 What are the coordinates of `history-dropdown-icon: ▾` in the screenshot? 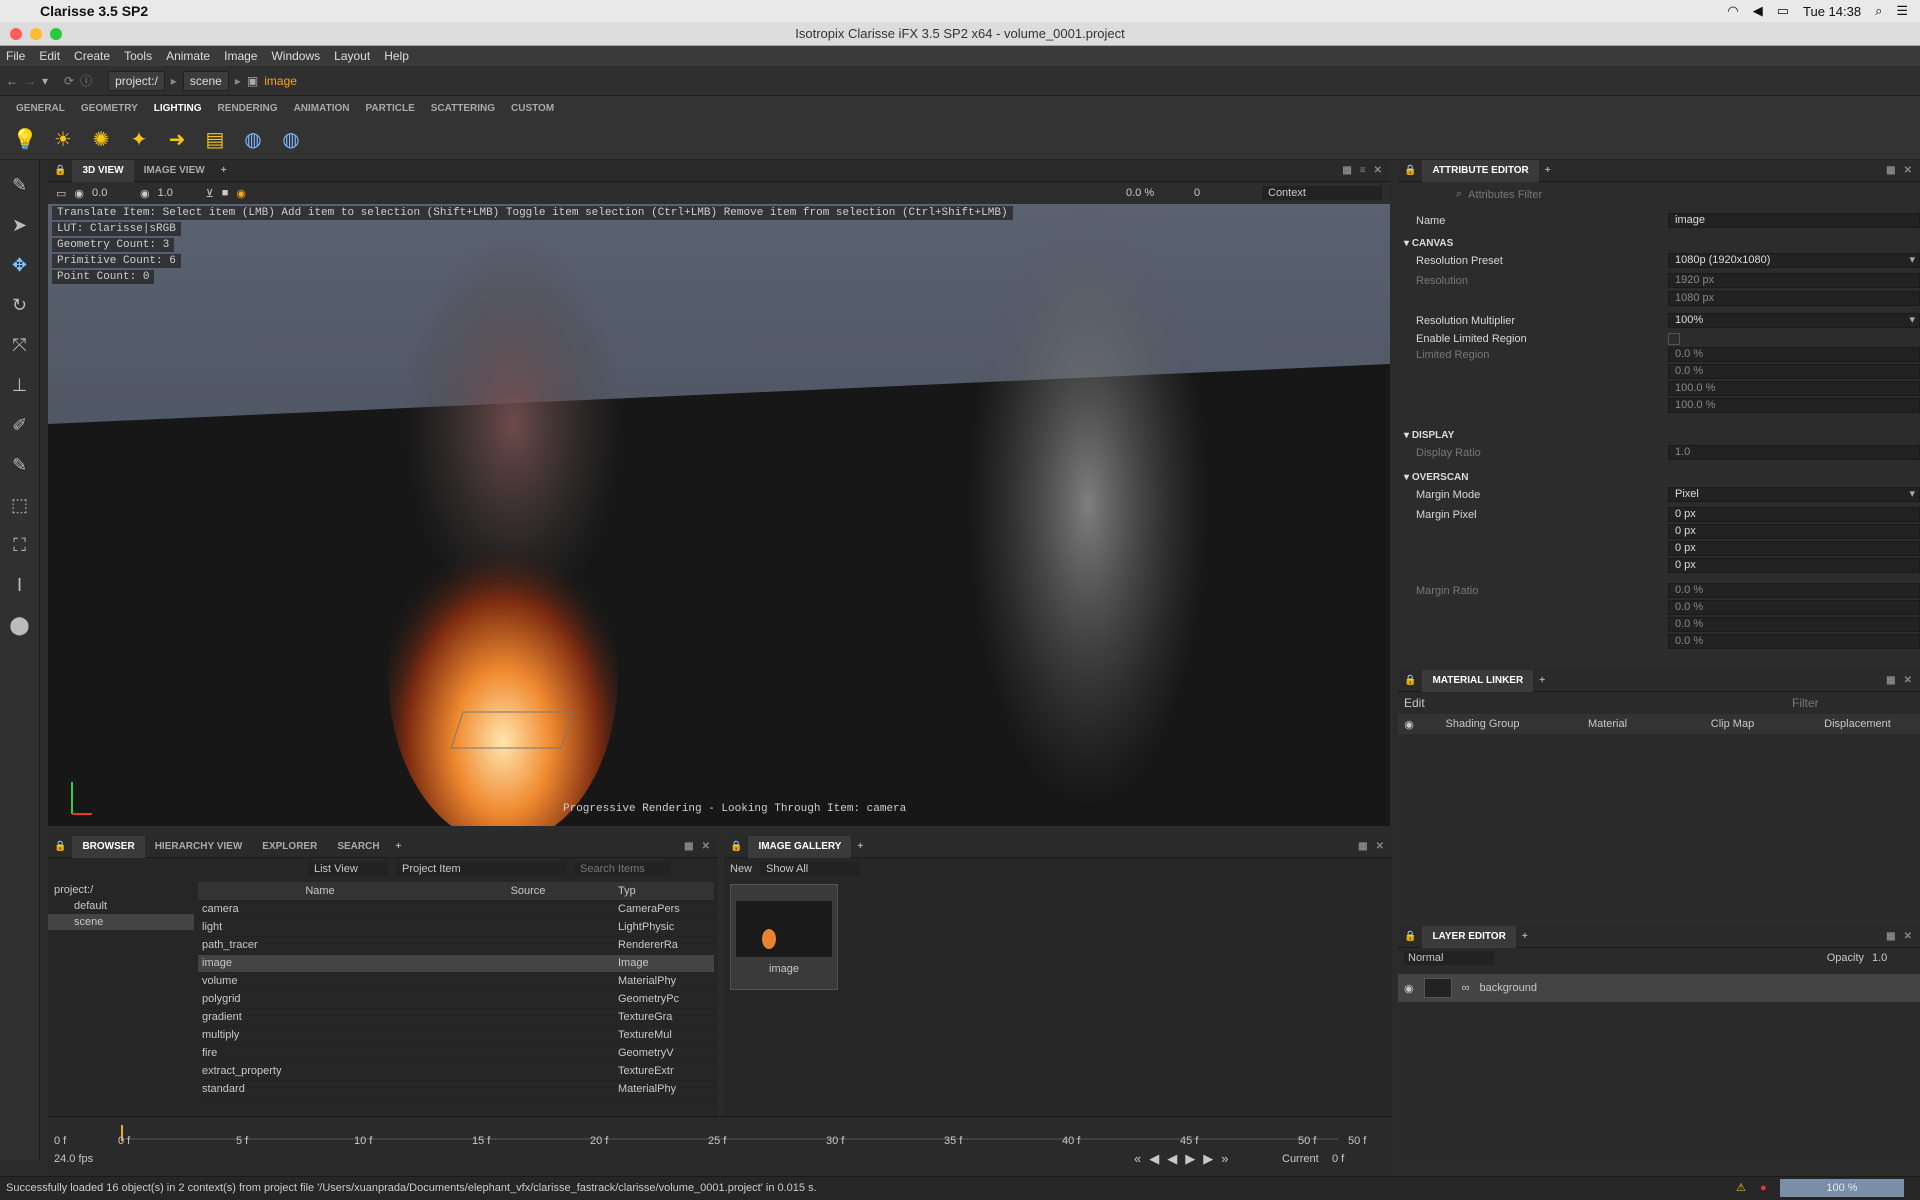 It's located at (45, 81).